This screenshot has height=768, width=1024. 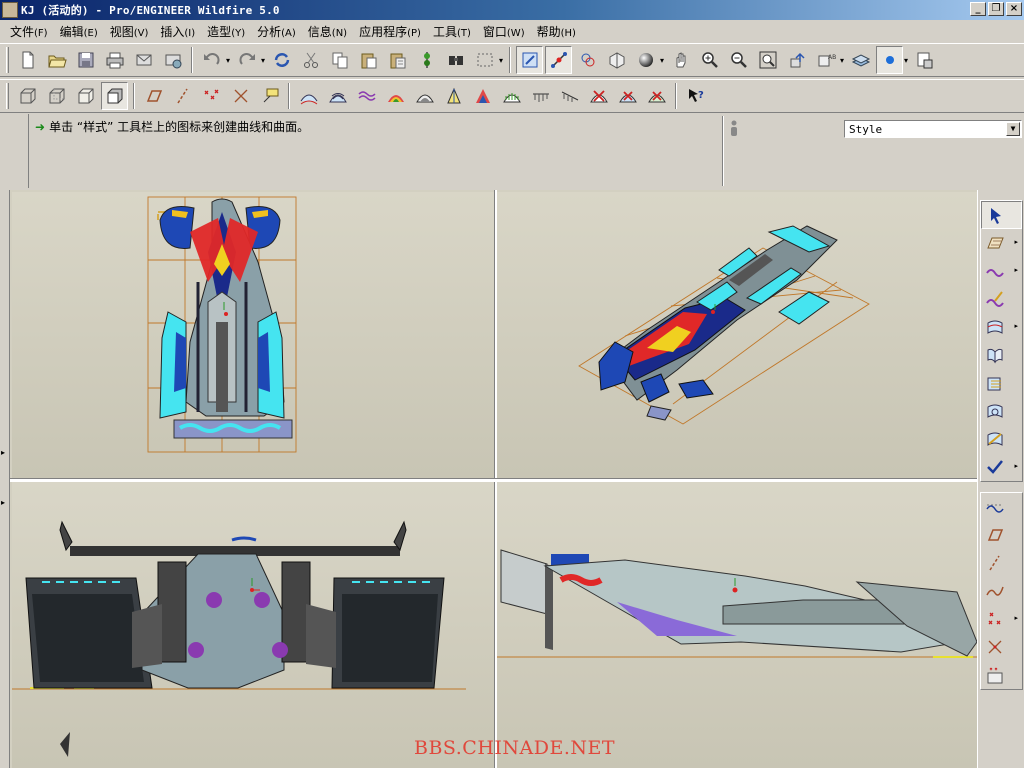 What do you see at coordinates (4, 452) in the screenshot?
I see `collapse-arrow-icon: ▸` at bounding box center [4, 452].